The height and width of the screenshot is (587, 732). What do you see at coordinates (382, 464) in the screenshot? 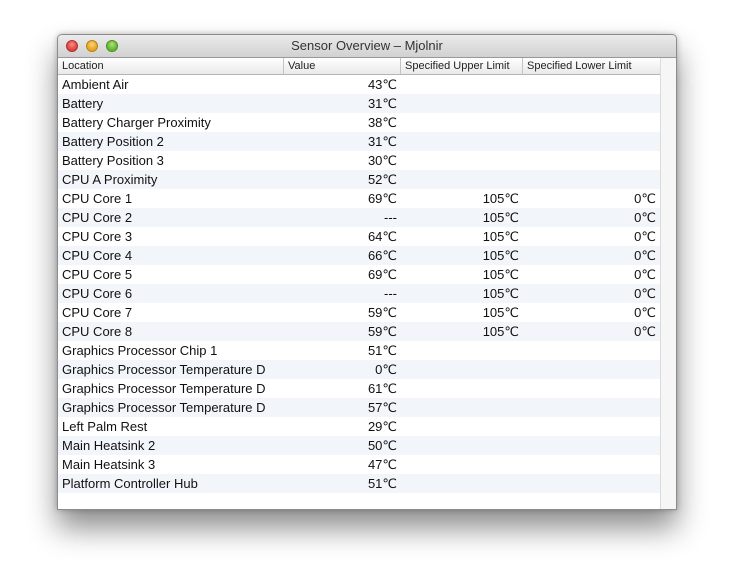
I see `sensor-value: 47℃` at bounding box center [382, 464].